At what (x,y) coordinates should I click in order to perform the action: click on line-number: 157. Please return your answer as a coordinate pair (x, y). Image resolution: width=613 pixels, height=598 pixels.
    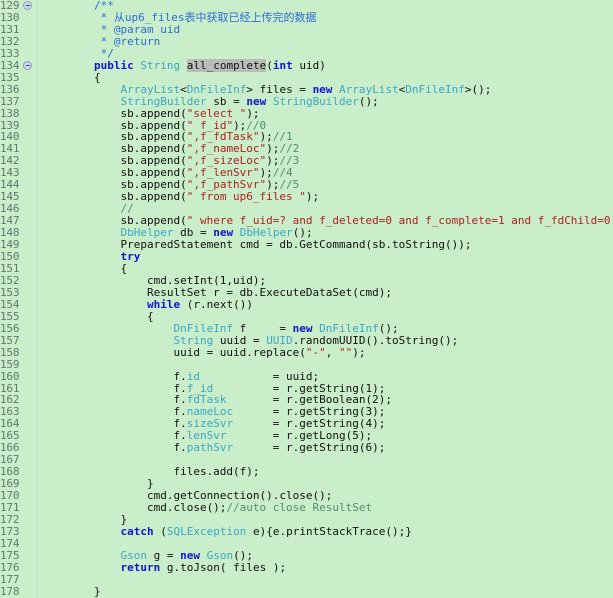
    Looking at the image, I should click on (10, 340).